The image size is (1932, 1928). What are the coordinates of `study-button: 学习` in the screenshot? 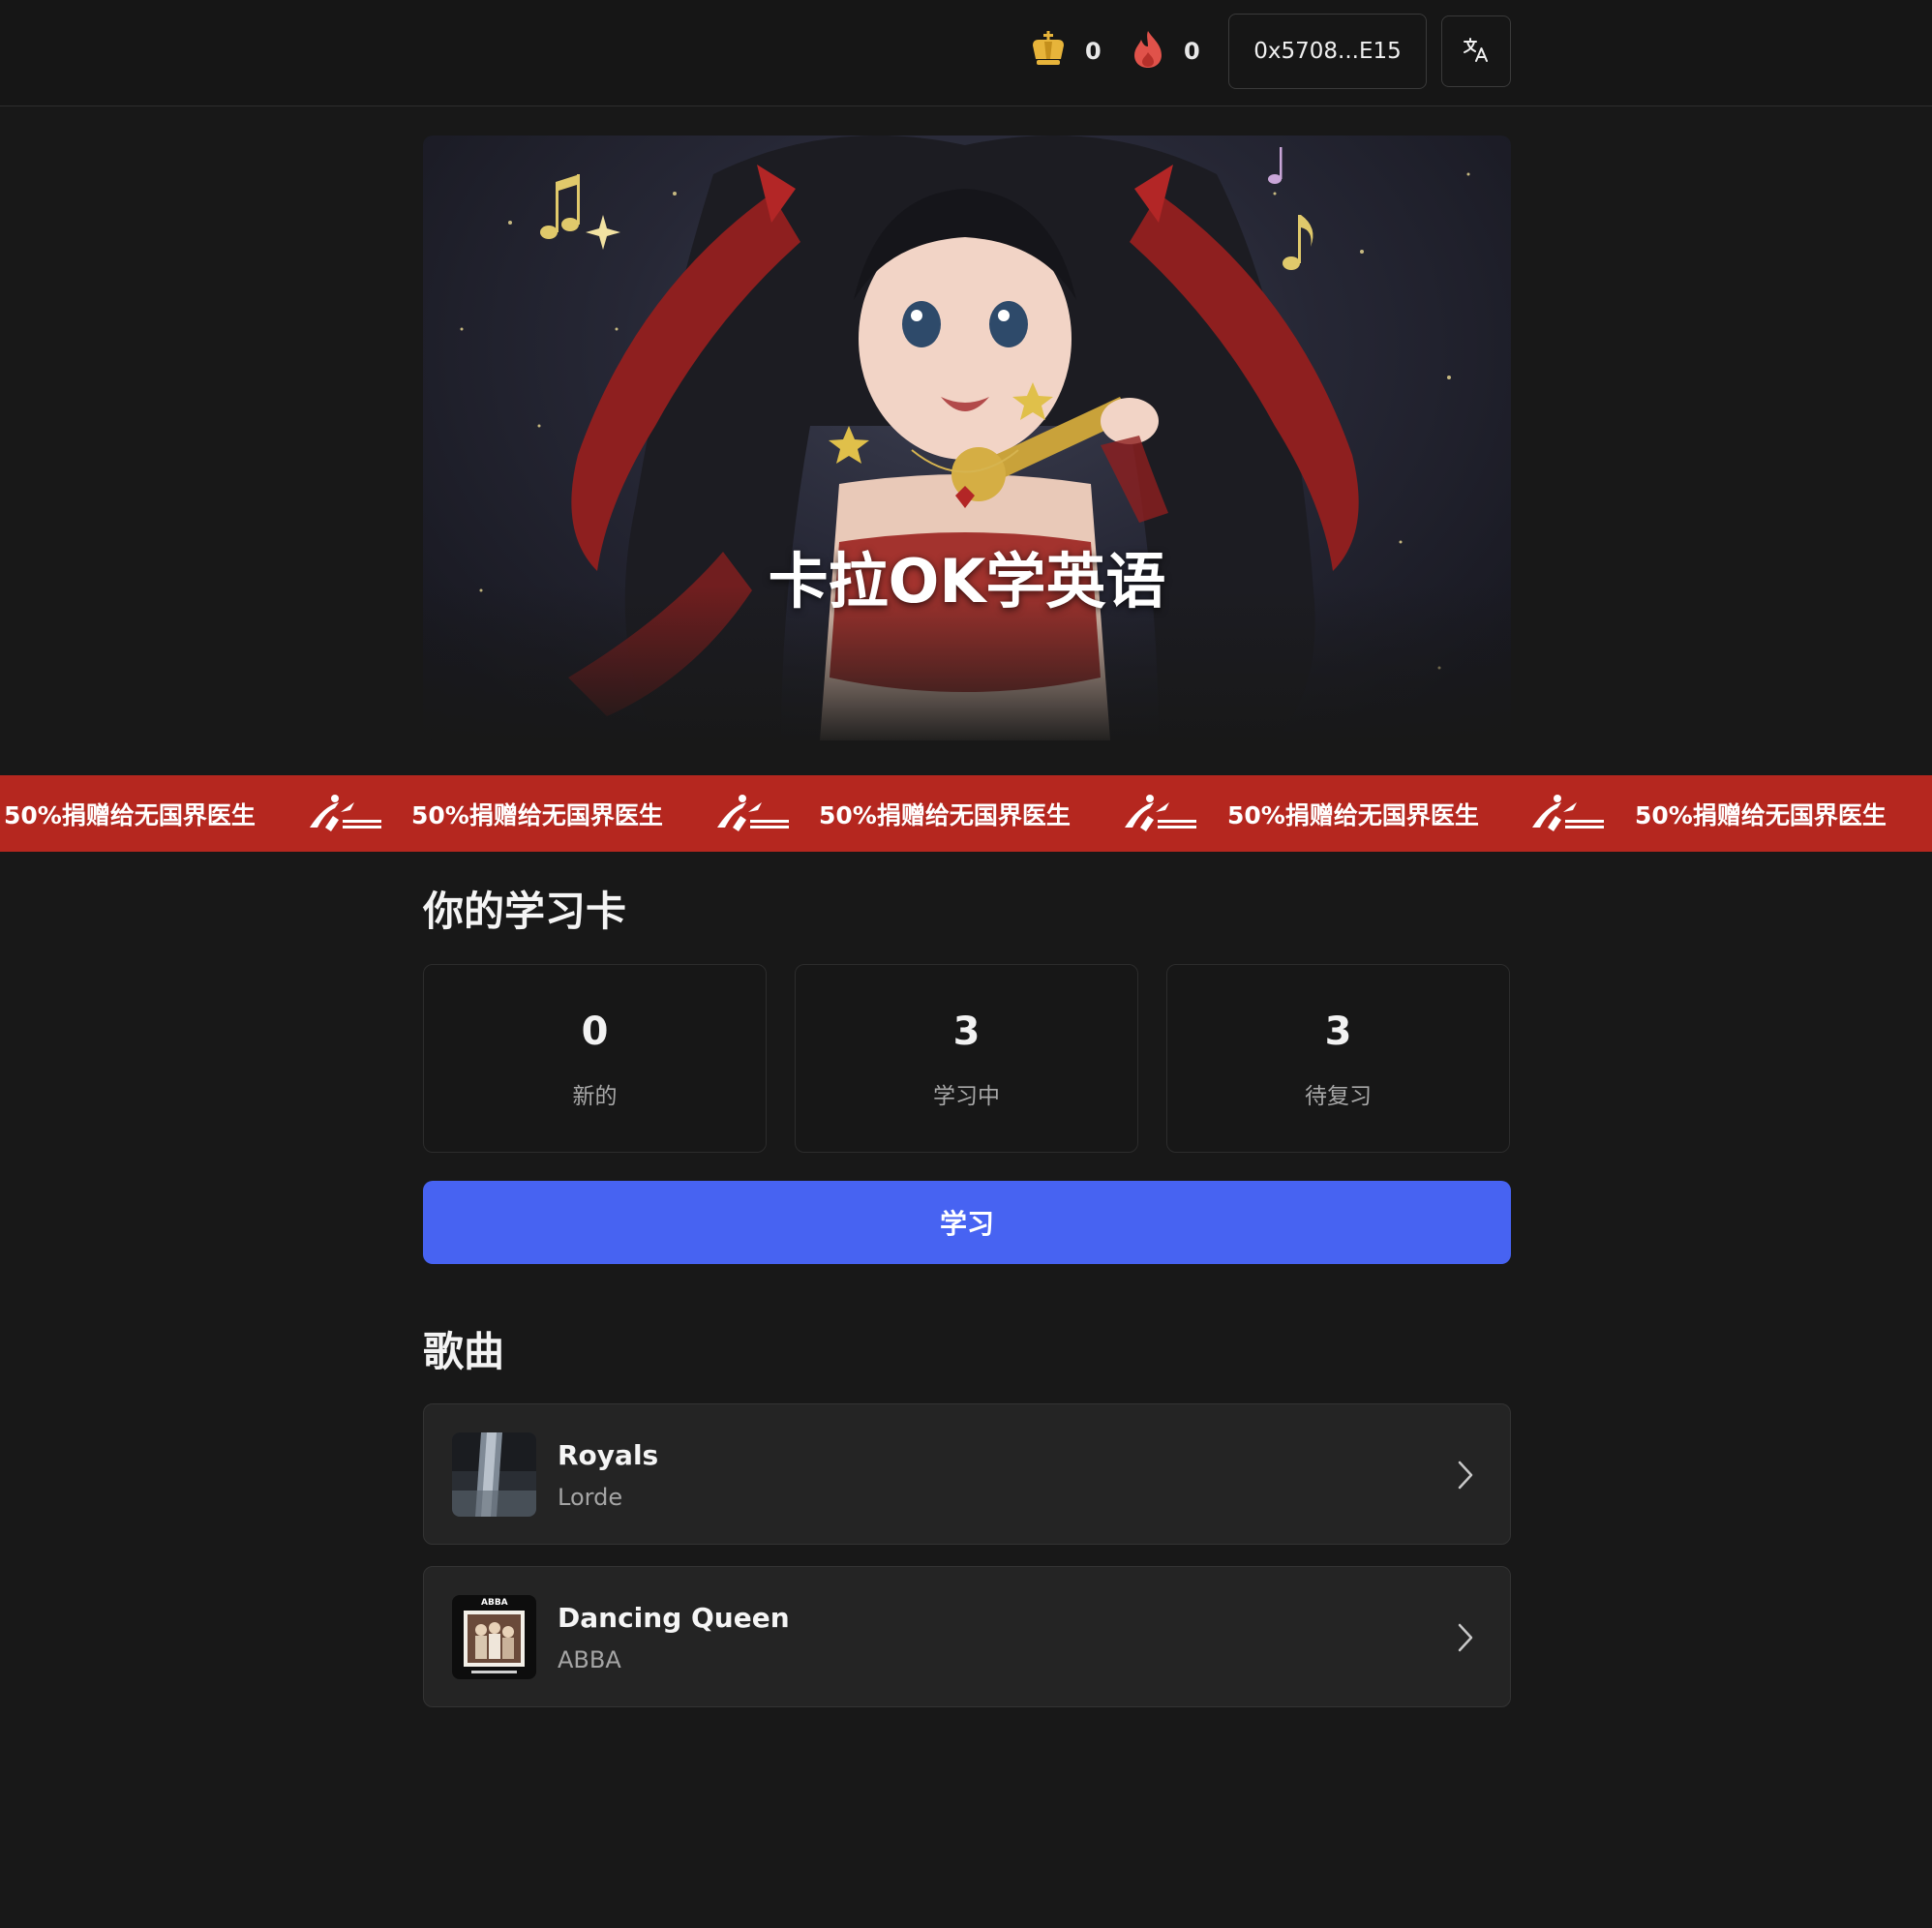 It's located at (967, 1222).